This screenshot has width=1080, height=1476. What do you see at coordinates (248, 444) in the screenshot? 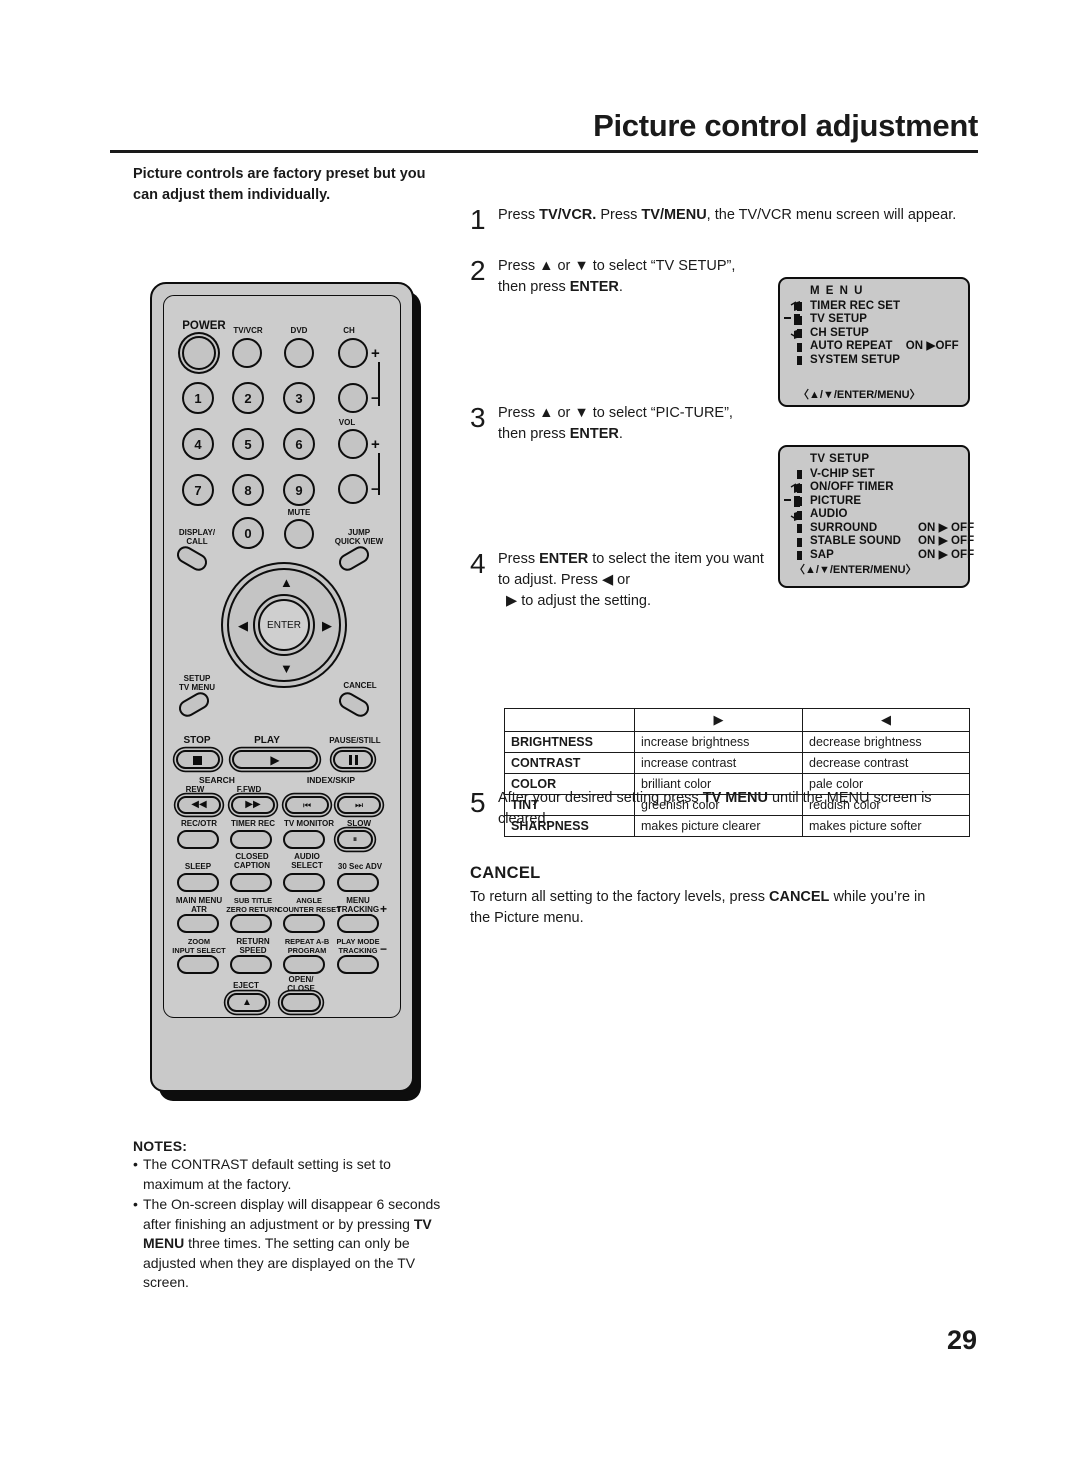
I see `number-button-5: 5` at bounding box center [248, 444].